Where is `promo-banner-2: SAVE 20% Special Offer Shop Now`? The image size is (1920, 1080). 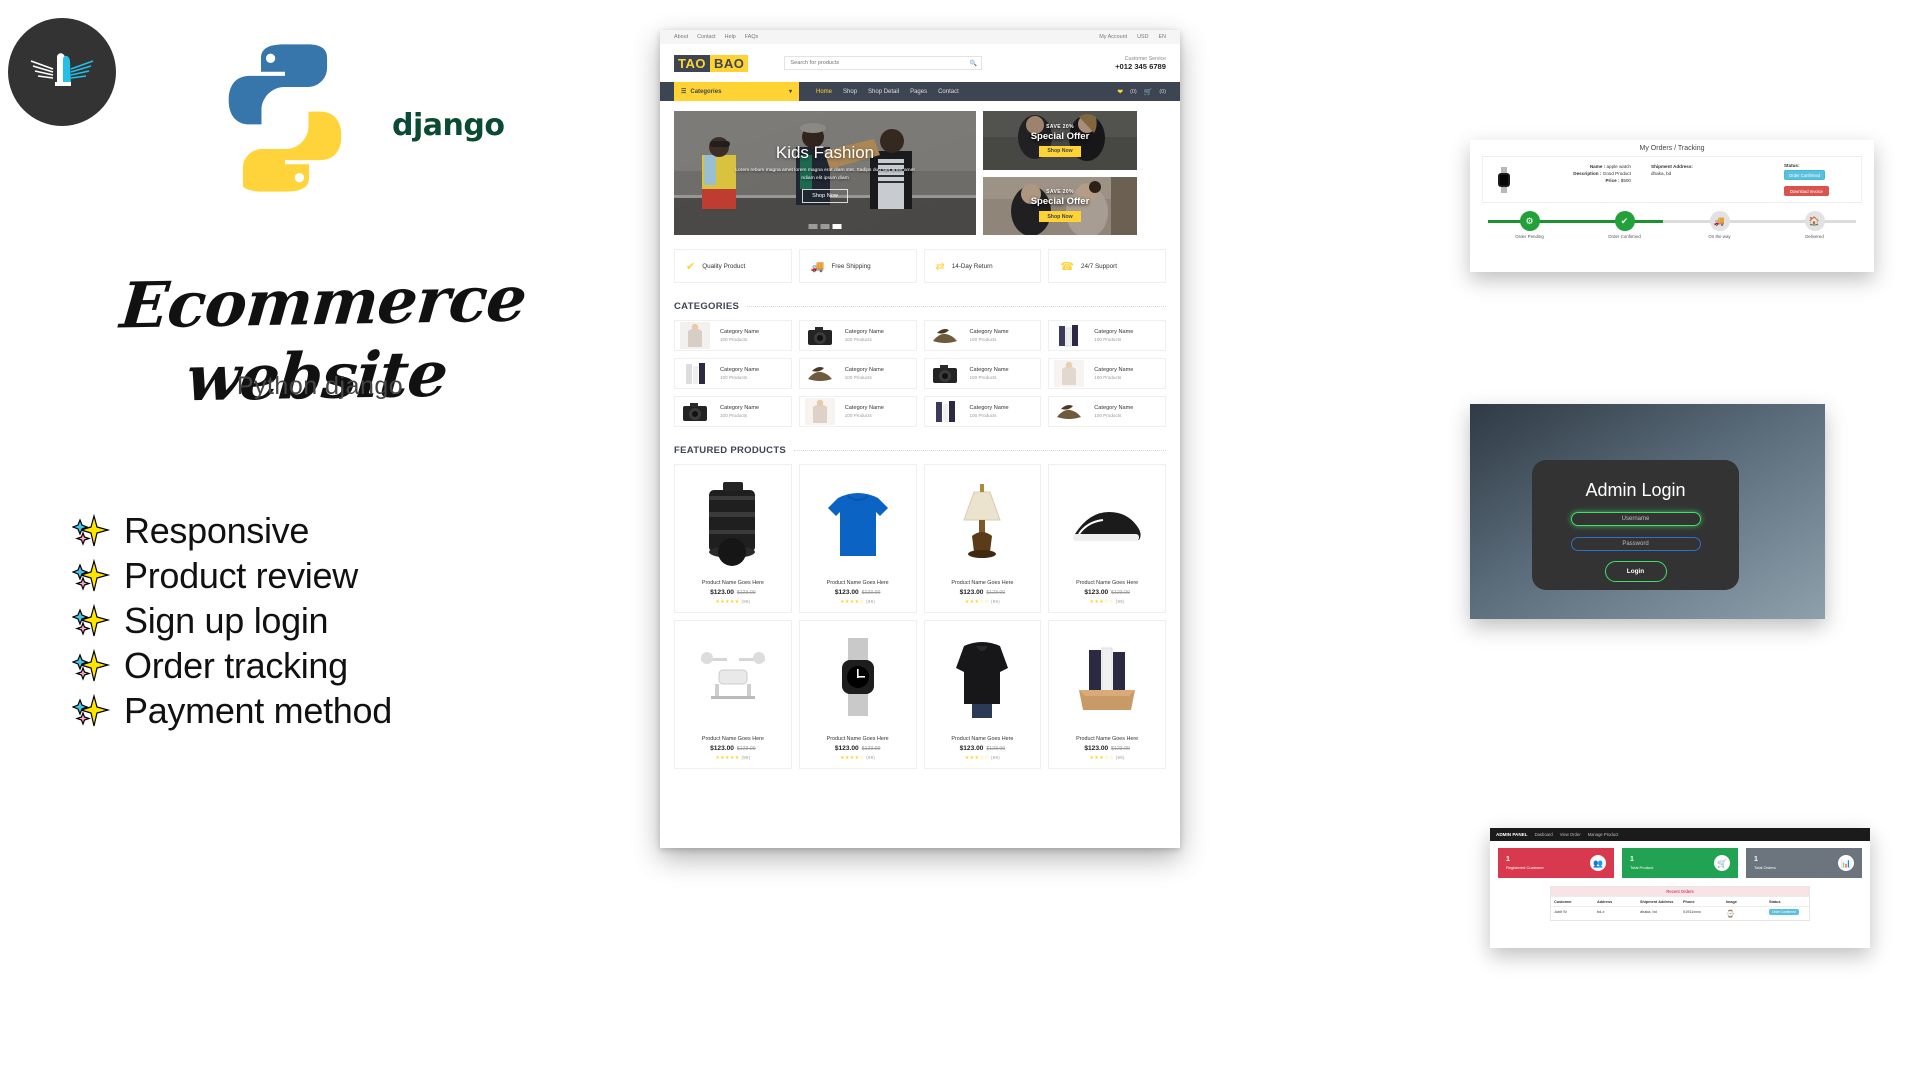 promo-banner-2: SAVE 20% Special Offer Shop Now is located at coordinates (1060, 205).